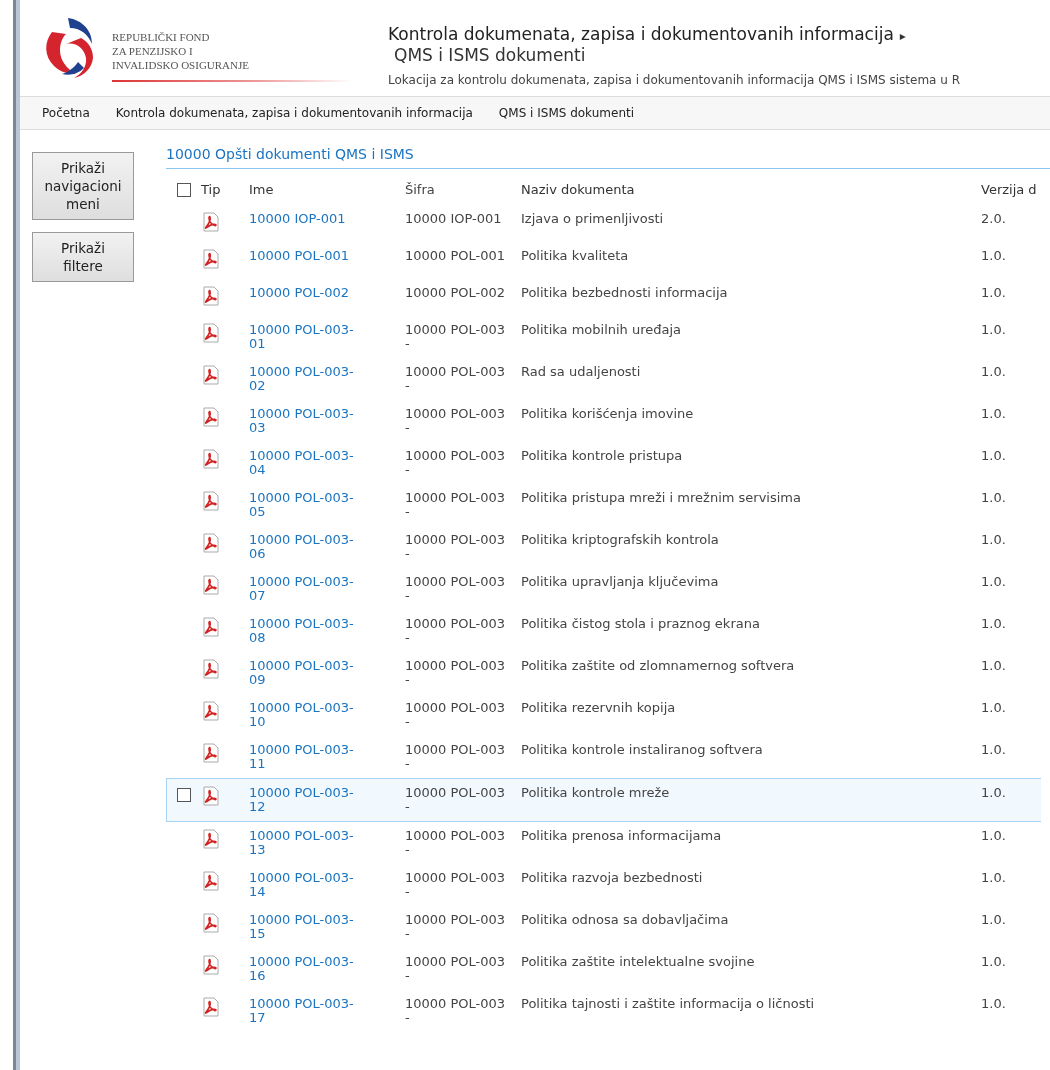 The image size is (1050, 1070). What do you see at coordinates (307, 505) in the screenshot?
I see `document-link: 10000 POL-003-05` at bounding box center [307, 505].